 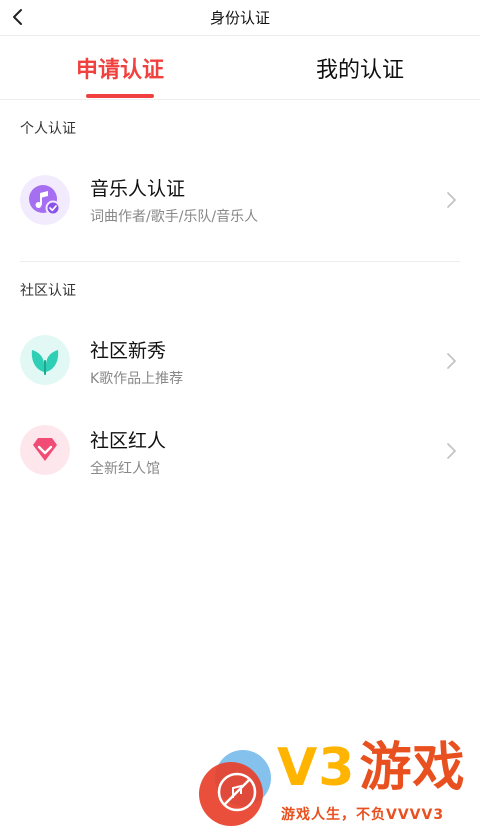 I want to click on tab-apply-certification: 申请认证, so click(x=120, y=68).